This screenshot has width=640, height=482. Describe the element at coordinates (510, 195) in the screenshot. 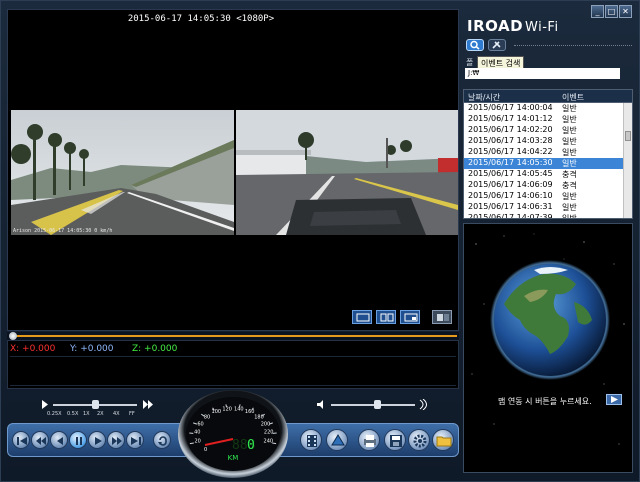

I see `row-datetime: 2015/06/17 14:06:10` at that location.